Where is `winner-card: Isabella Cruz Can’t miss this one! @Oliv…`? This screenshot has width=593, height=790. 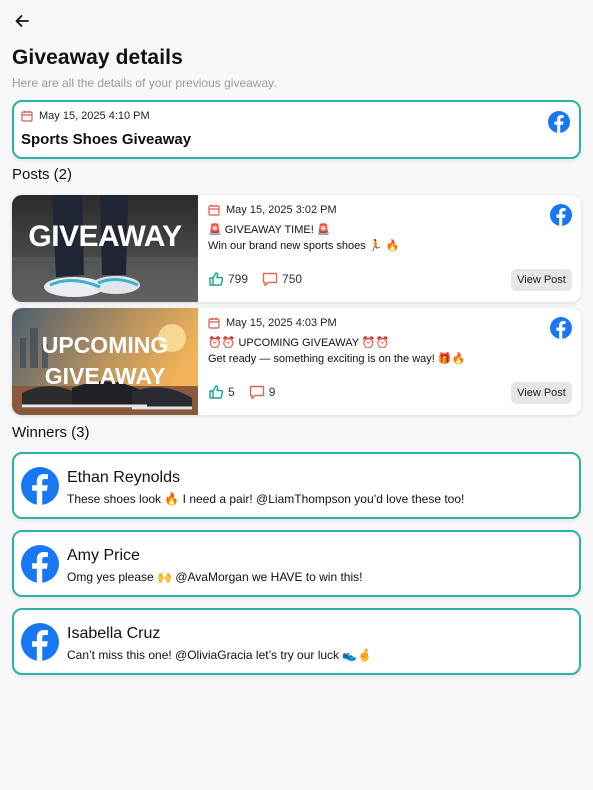
winner-card: Isabella Cruz Can’t miss this one! @Oliv… is located at coordinates (296, 641).